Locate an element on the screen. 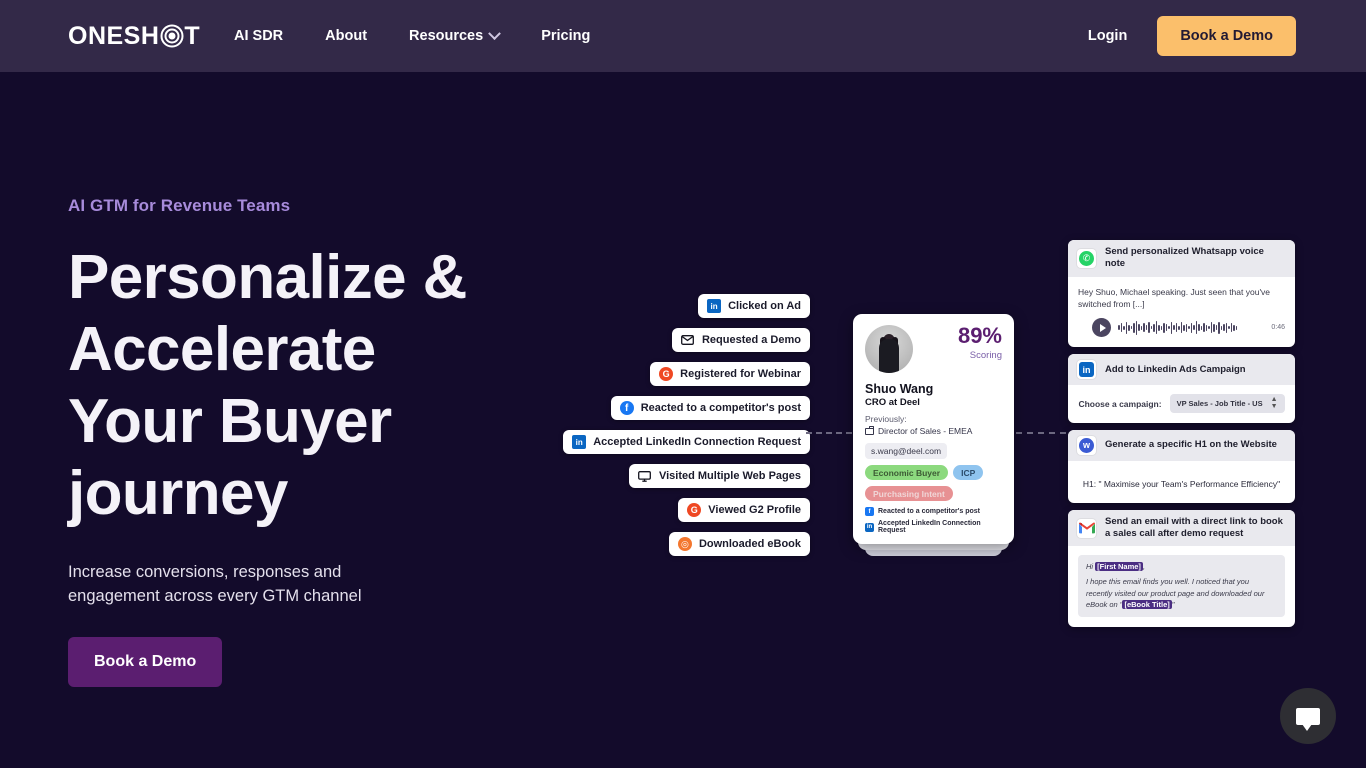 The height and width of the screenshot is (768, 1366). profile-card-header: 89% Scoring is located at coordinates (933, 349).